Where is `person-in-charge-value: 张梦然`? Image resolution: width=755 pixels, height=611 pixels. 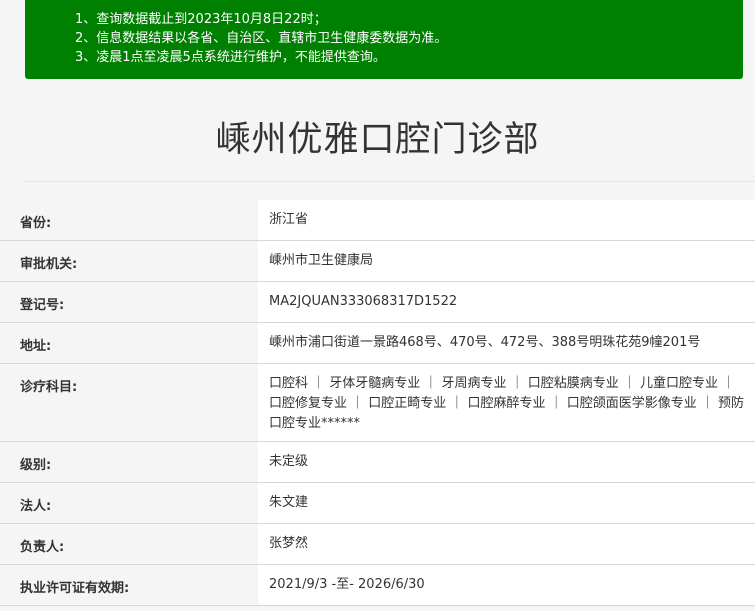
person-in-charge-value: 张梦然 is located at coordinates (506, 544).